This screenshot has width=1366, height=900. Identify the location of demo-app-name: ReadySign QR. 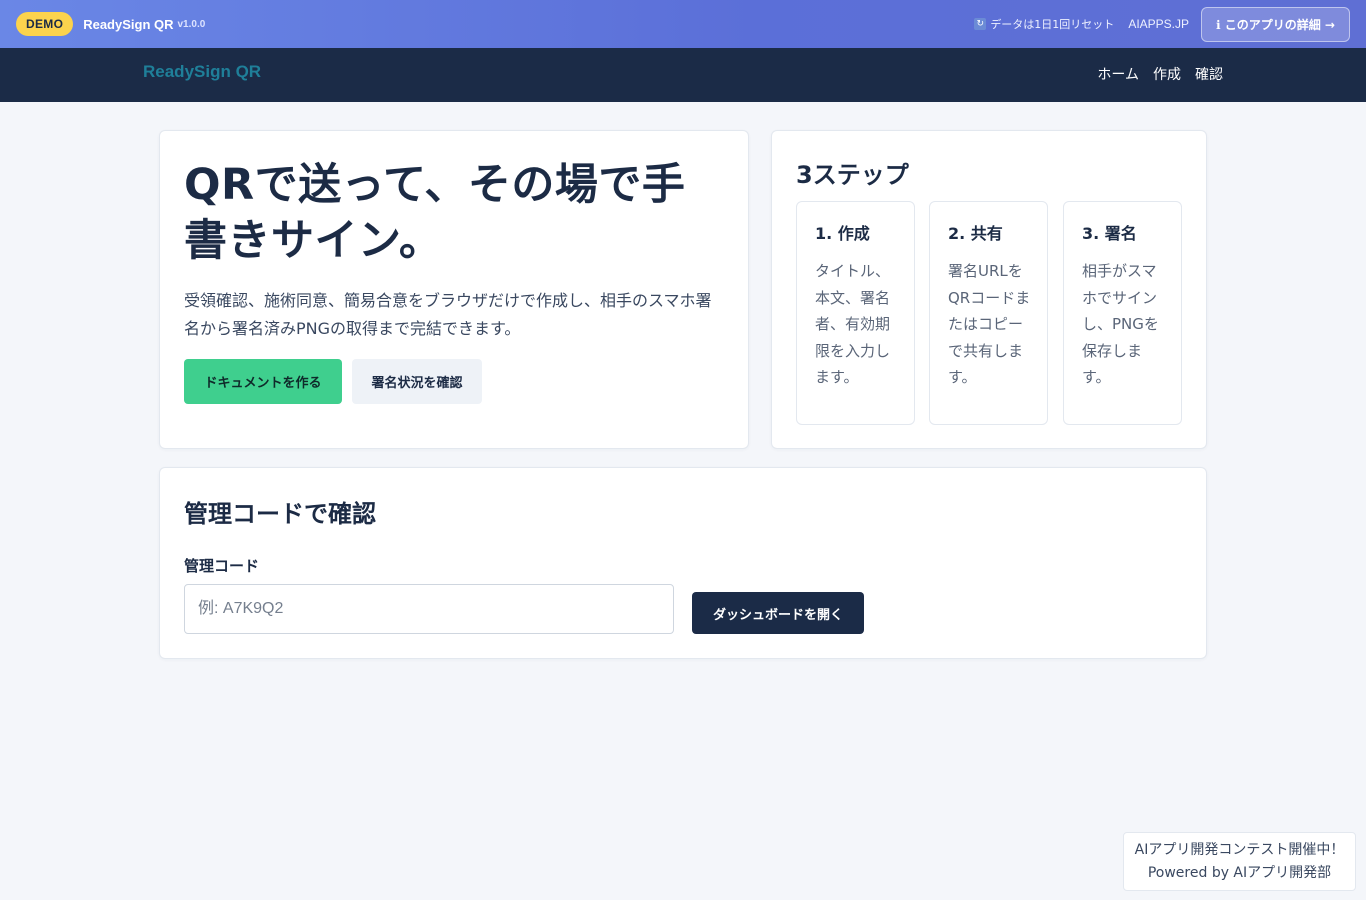
(128, 24).